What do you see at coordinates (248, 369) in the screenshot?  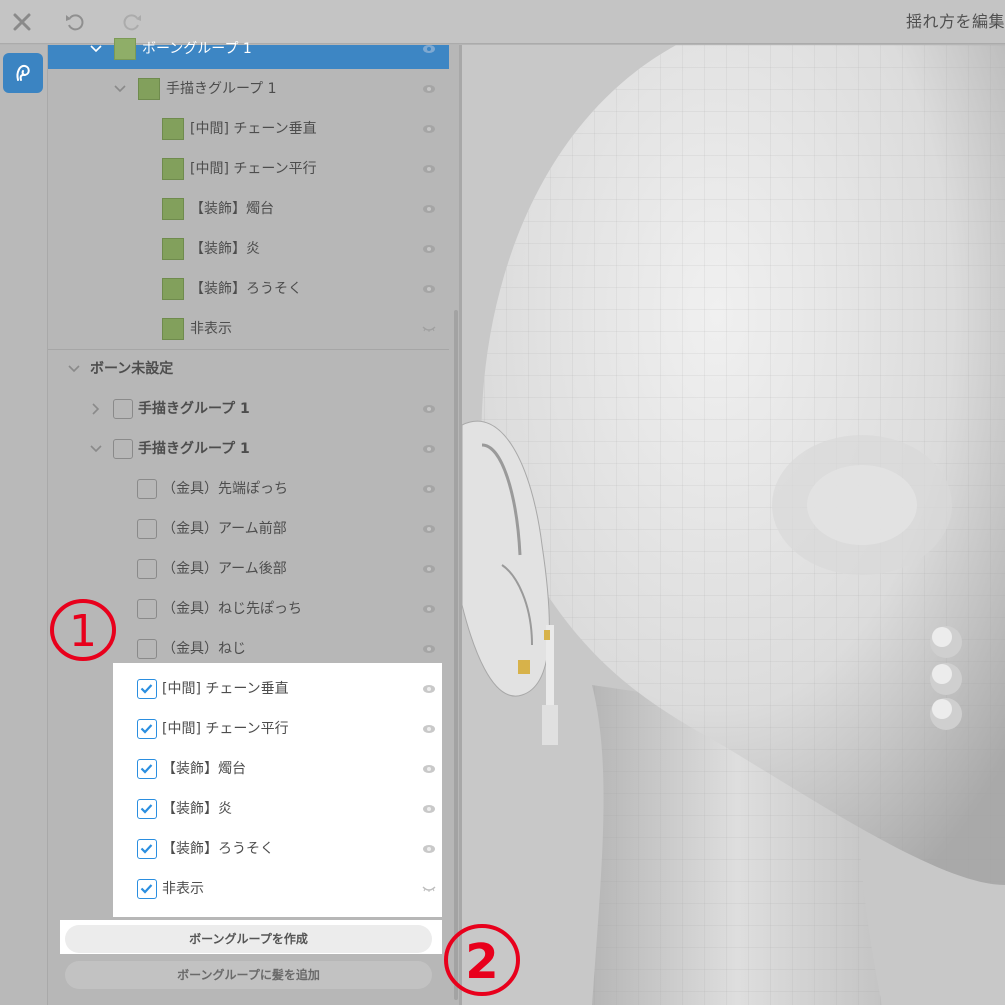 I see `tree-row-unassigned: ボーン未設定` at bounding box center [248, 369].